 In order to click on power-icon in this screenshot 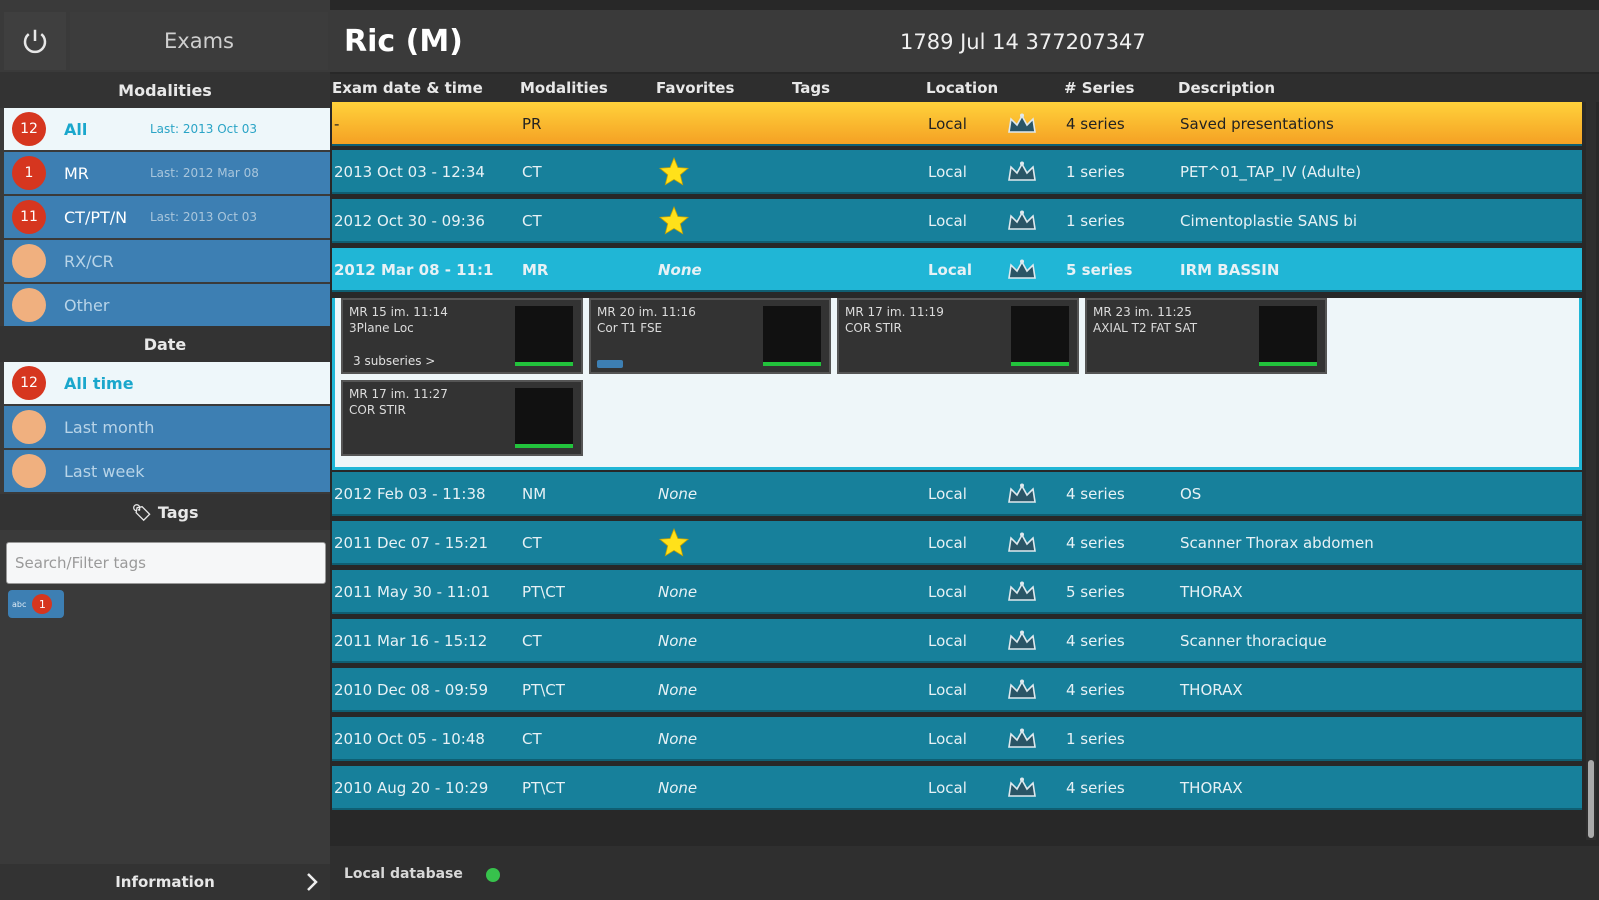, I will do `click(35, 41)`.